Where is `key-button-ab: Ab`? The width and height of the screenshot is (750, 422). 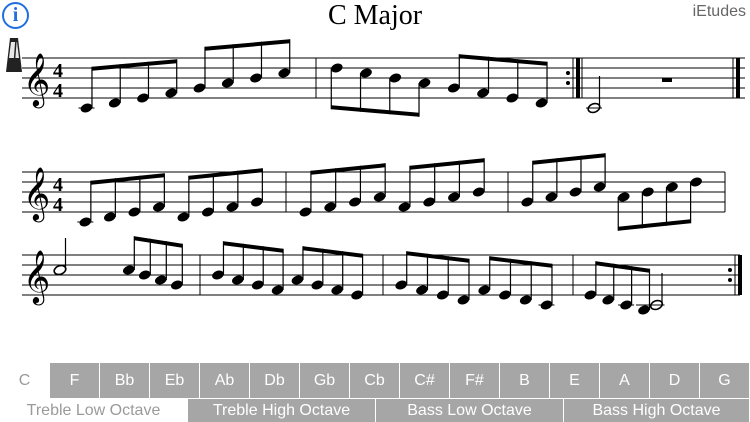
key-button-ab: Ab is located at coordinates (225, 380).